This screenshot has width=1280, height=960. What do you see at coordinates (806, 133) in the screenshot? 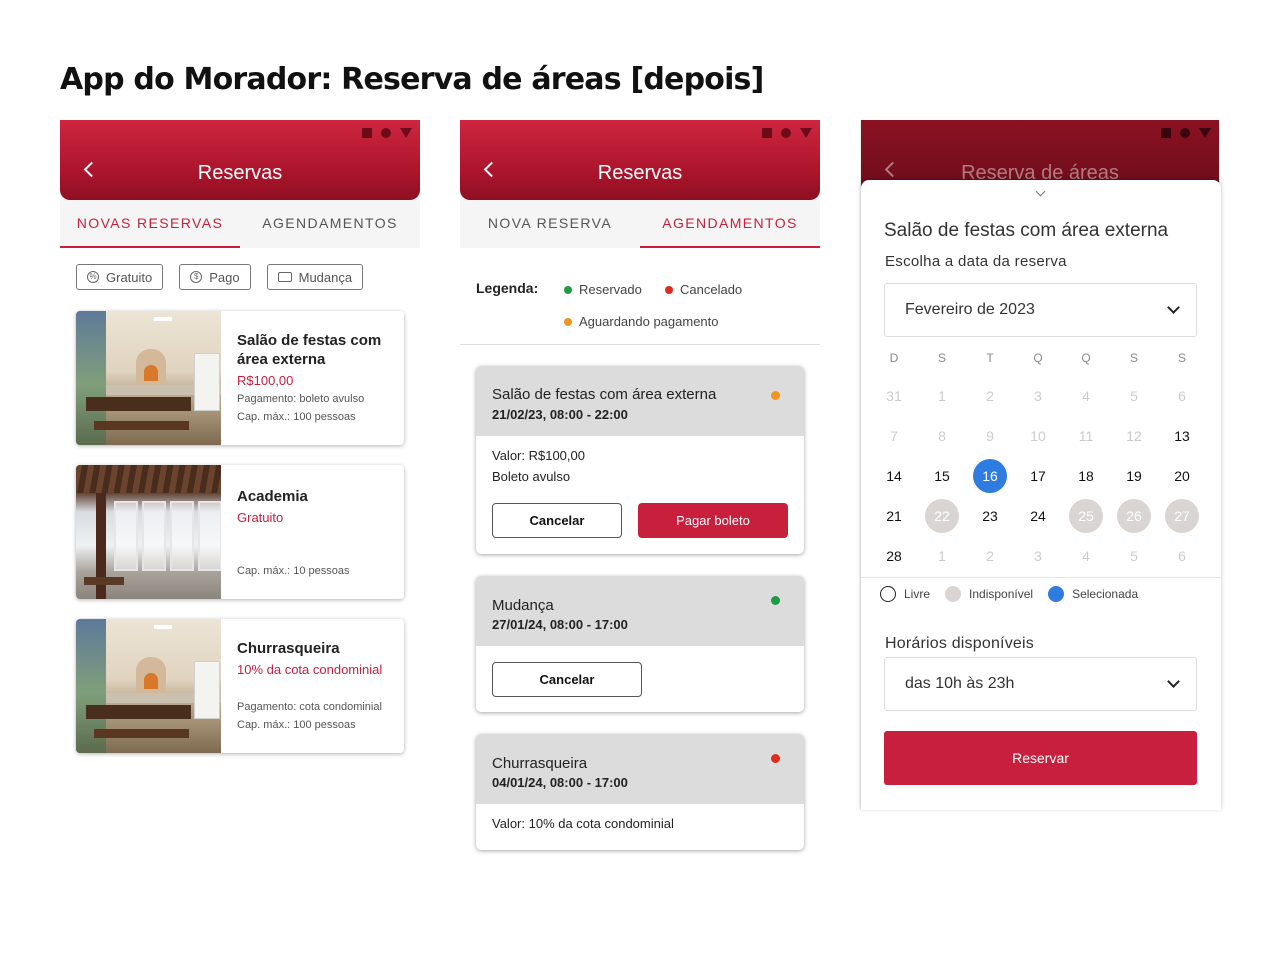
I see `triangle-icon` at bounding box center [806, 133].